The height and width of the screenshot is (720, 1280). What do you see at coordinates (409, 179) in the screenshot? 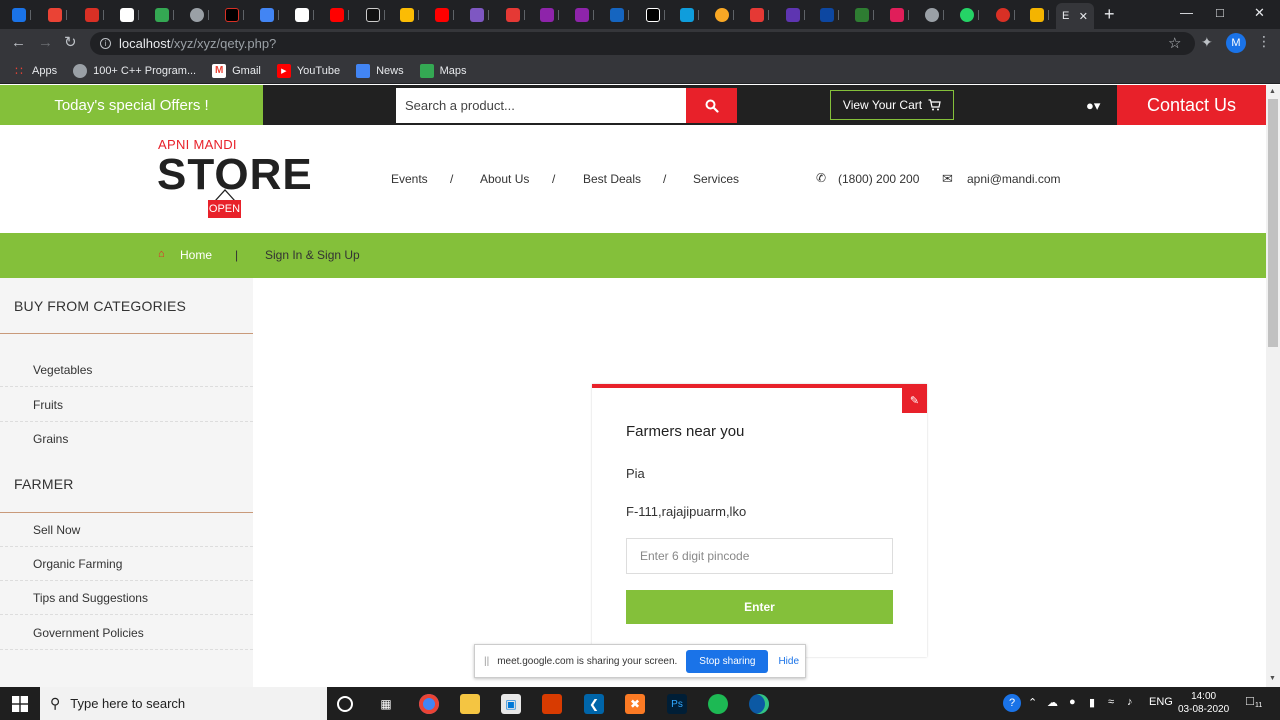
I see `nav-events: Events` at bounding box center [409, 179].